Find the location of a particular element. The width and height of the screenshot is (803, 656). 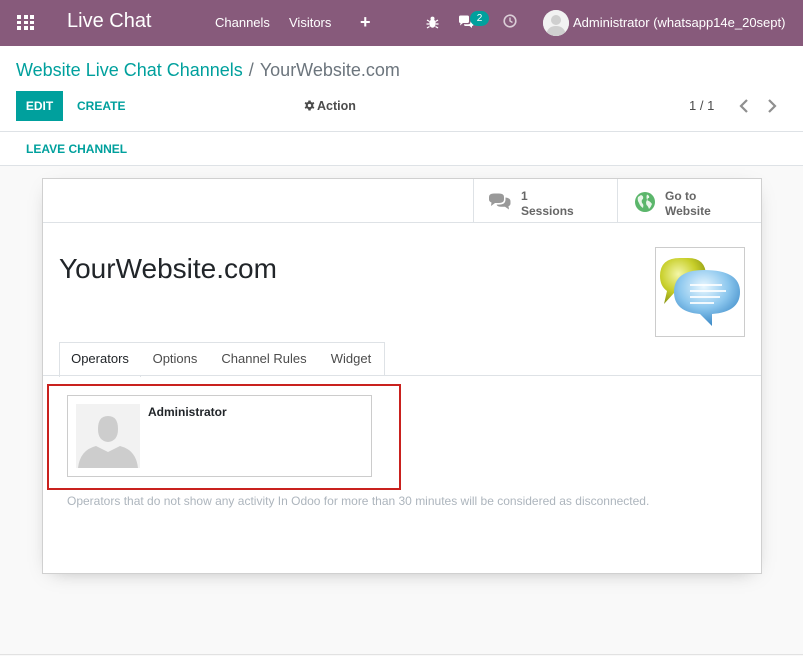

action-label: Action is located at coordinates (336, 106).